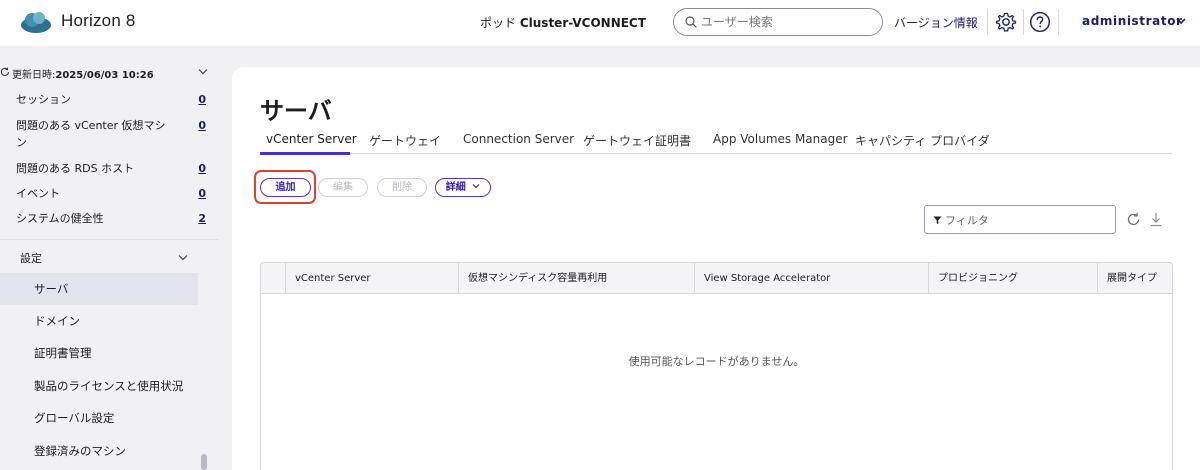  Describe the element at coordinates (333, 278) in the screenshot. I see `column-header-vcenter-server: vCenter Server` at that location.